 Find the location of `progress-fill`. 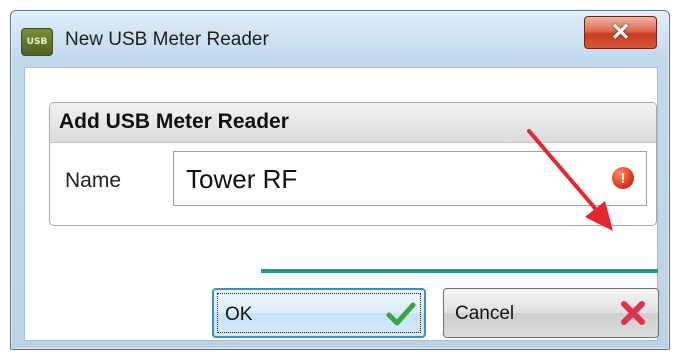

progress-fill is located at coordinates (459, 271).